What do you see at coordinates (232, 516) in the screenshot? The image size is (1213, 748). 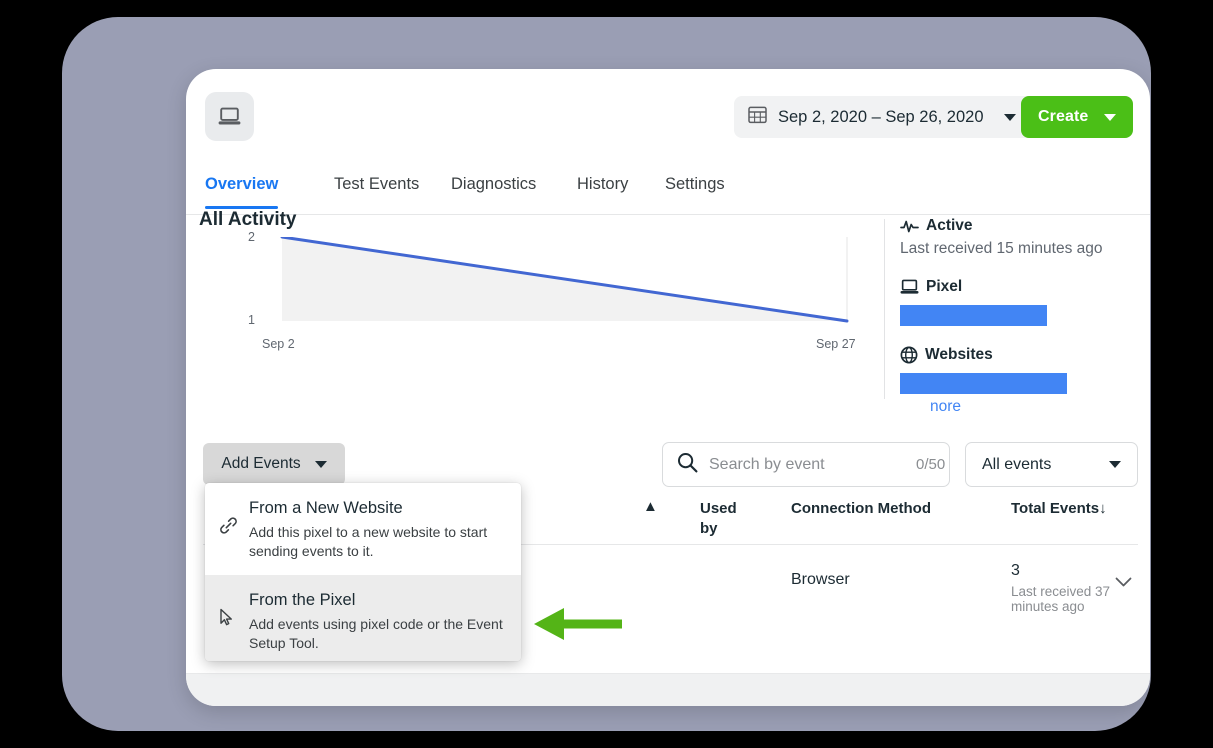 I see `link-icon` at bounding box center [232, 516].